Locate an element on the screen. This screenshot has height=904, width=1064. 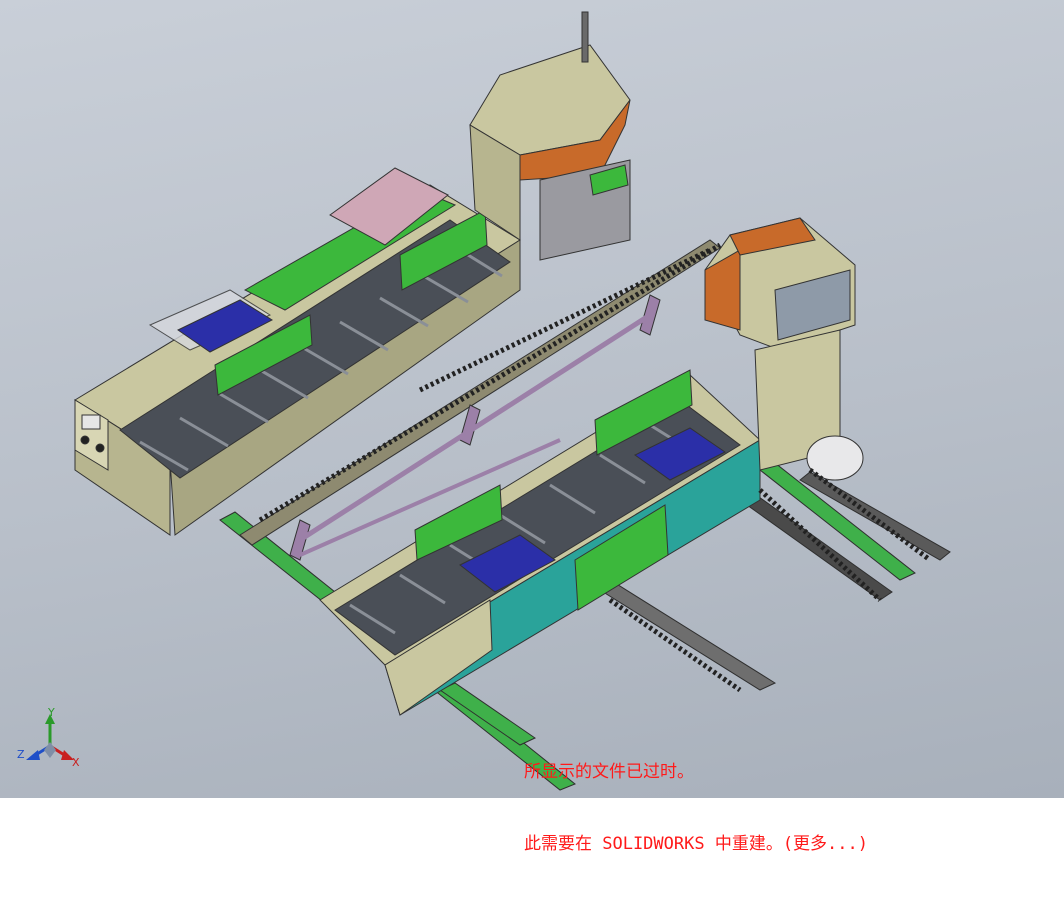
rear-machine-station is located at coordinates (550, 136).